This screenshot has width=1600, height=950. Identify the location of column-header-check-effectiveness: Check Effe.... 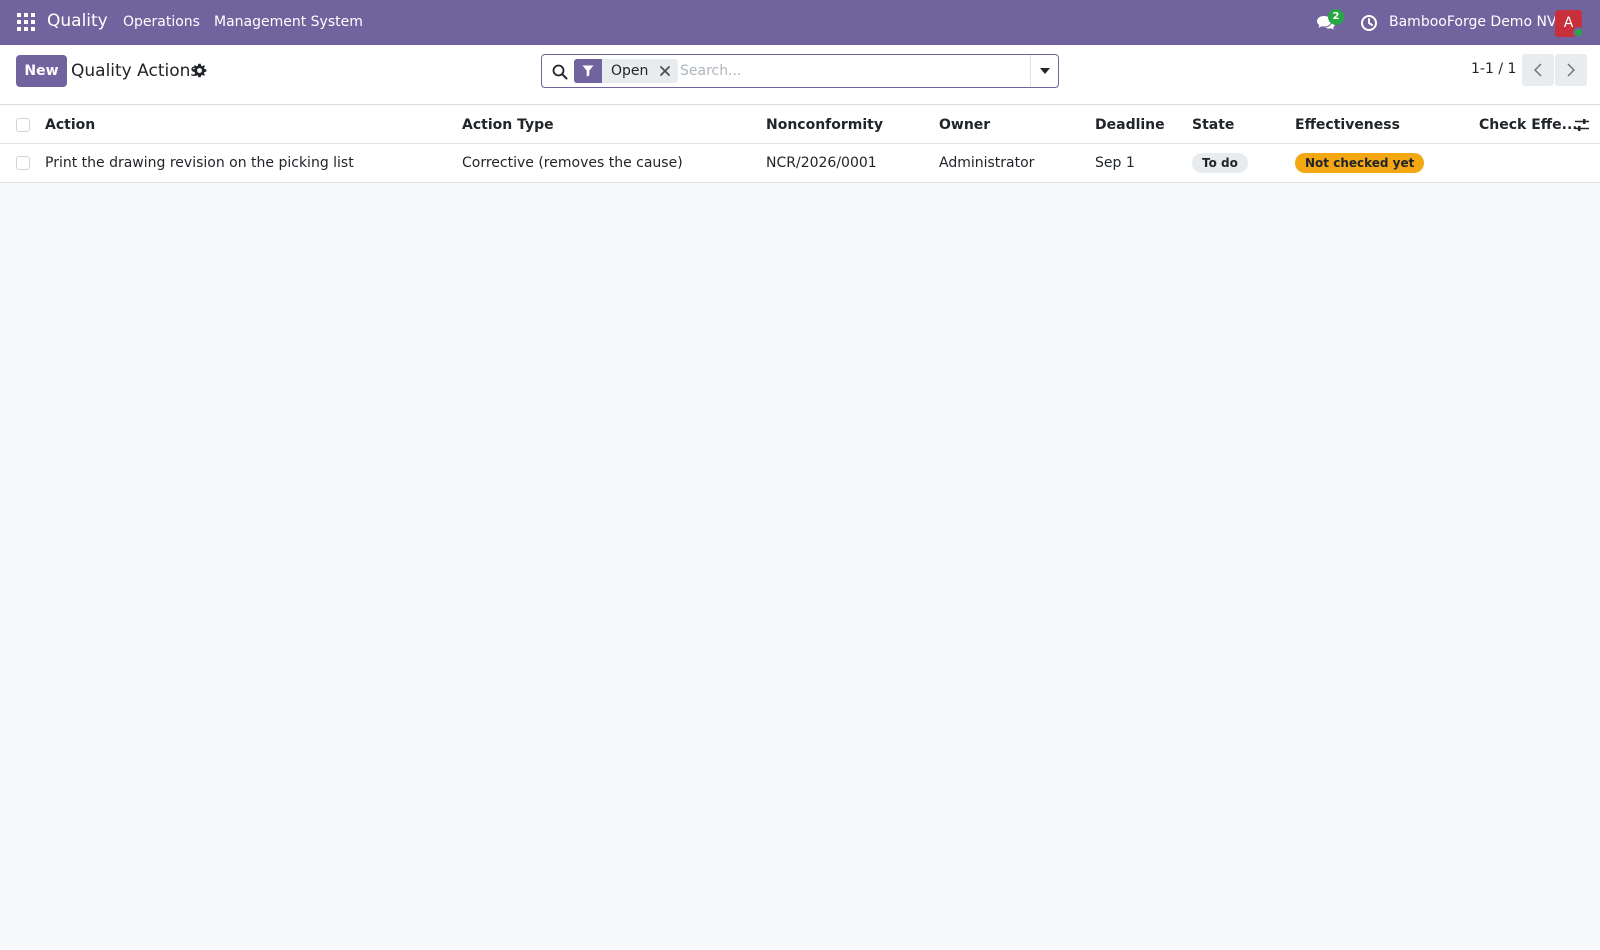
(1528, 124).